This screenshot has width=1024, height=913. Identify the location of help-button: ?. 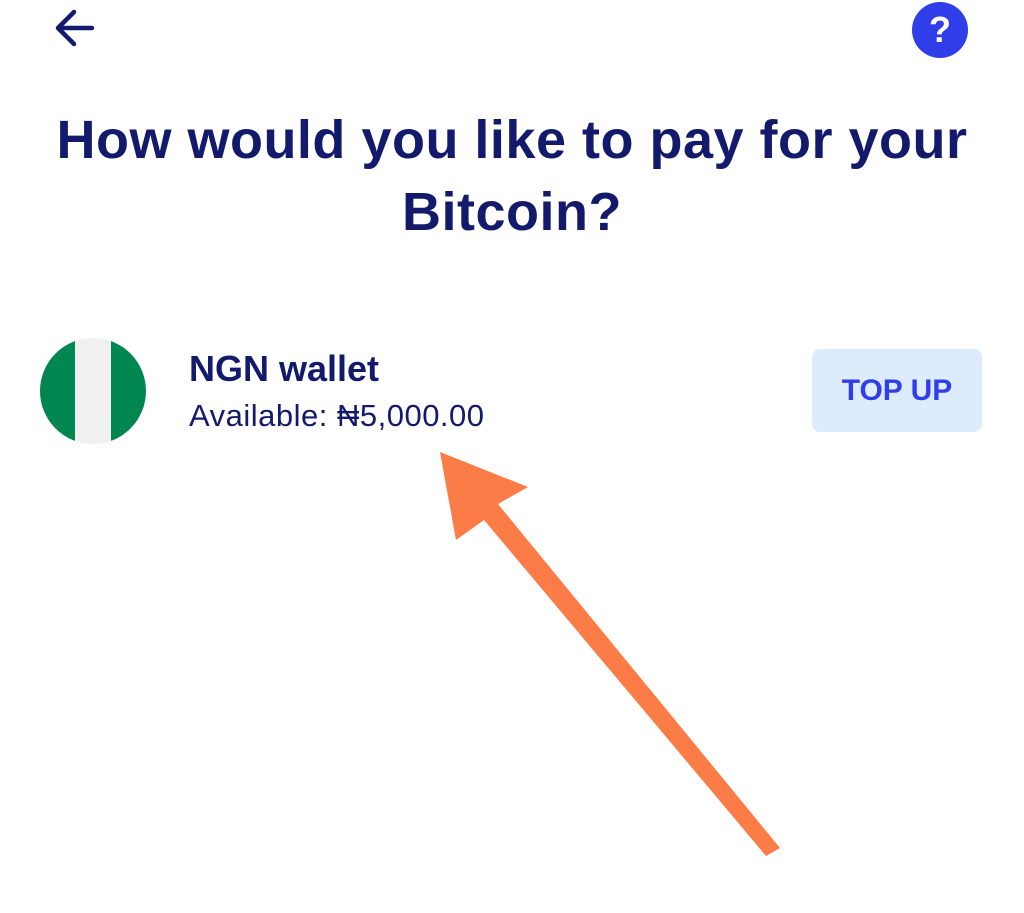
(940, 30).